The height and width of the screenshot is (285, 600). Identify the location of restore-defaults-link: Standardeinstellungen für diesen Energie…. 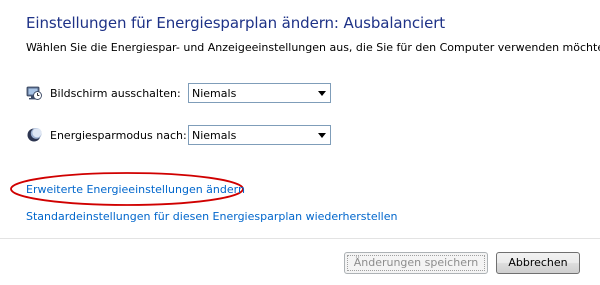
(211, 216).